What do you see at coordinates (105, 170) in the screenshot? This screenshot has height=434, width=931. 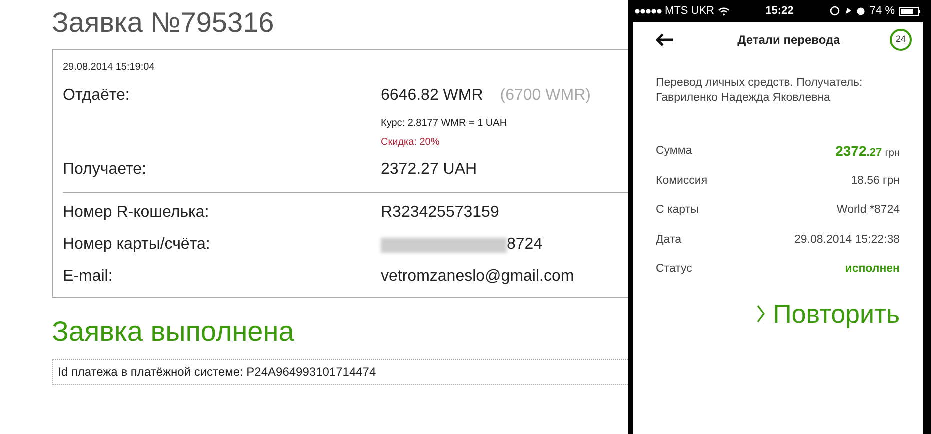 I see `field-label: Получаете:` at bounding box center [105, 170].